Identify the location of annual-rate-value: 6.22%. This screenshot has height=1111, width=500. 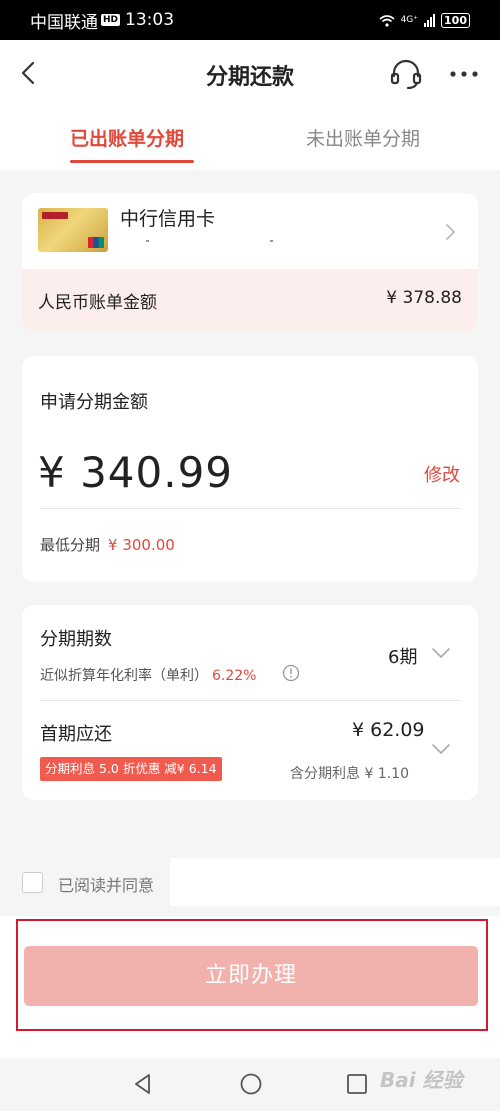
(234, 676).